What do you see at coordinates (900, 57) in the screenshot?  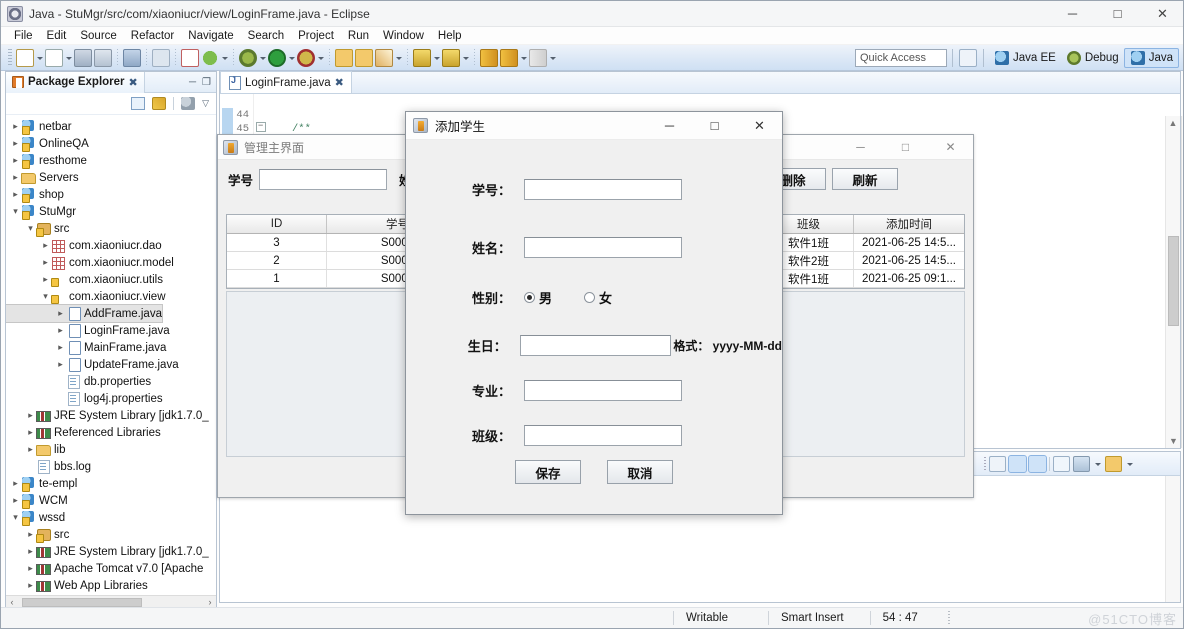 I see `quick-access-input: Quick Access` at bounding box center [900, 57].